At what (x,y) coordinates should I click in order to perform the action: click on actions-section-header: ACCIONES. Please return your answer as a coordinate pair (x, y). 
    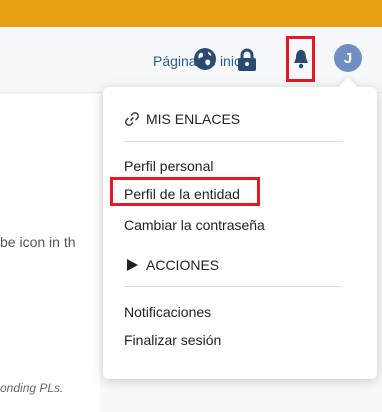
    Looking at the image, I should click on (171, 265).